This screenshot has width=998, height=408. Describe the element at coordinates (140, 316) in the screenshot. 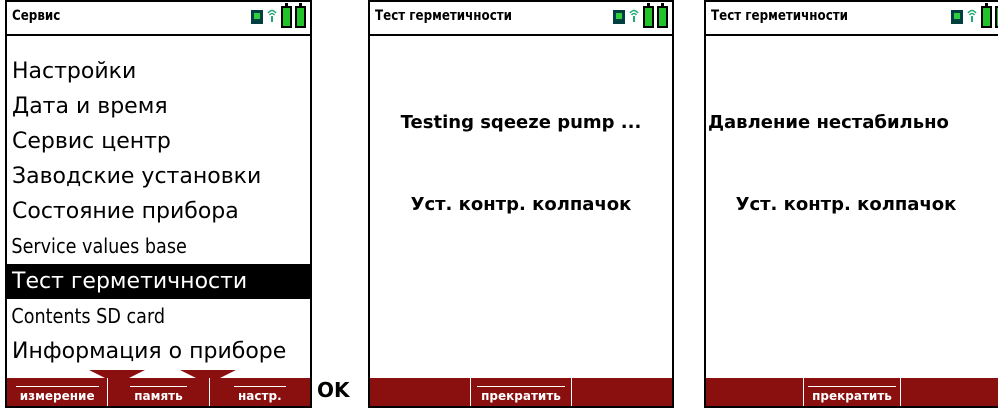

I see `menu-item-contents-sd-card: Contents SD card` at that location.